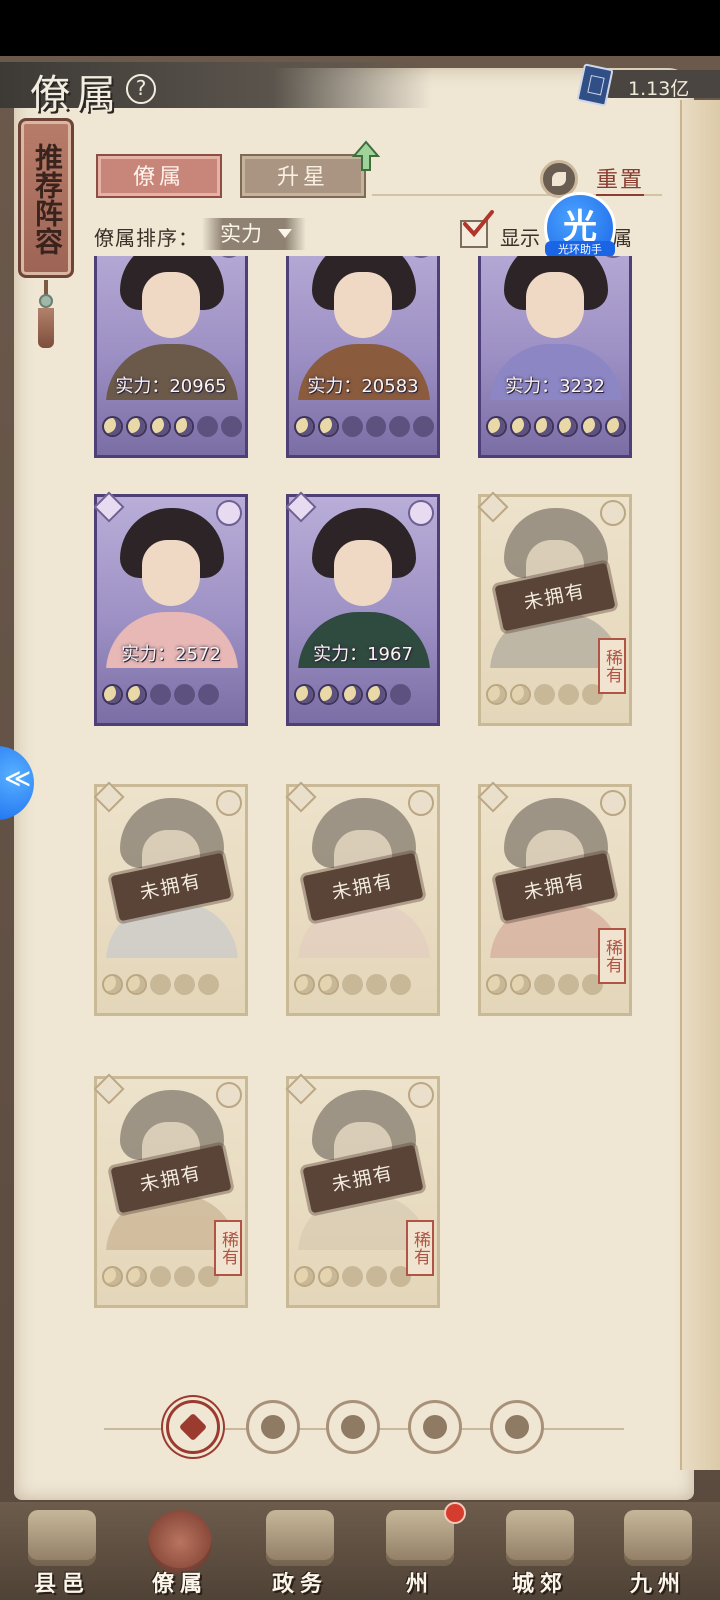 The image size is (720, 1600). Describe the element at coordinates (478, 224) in the screenshot. I see `checkmark-icon` at that location.